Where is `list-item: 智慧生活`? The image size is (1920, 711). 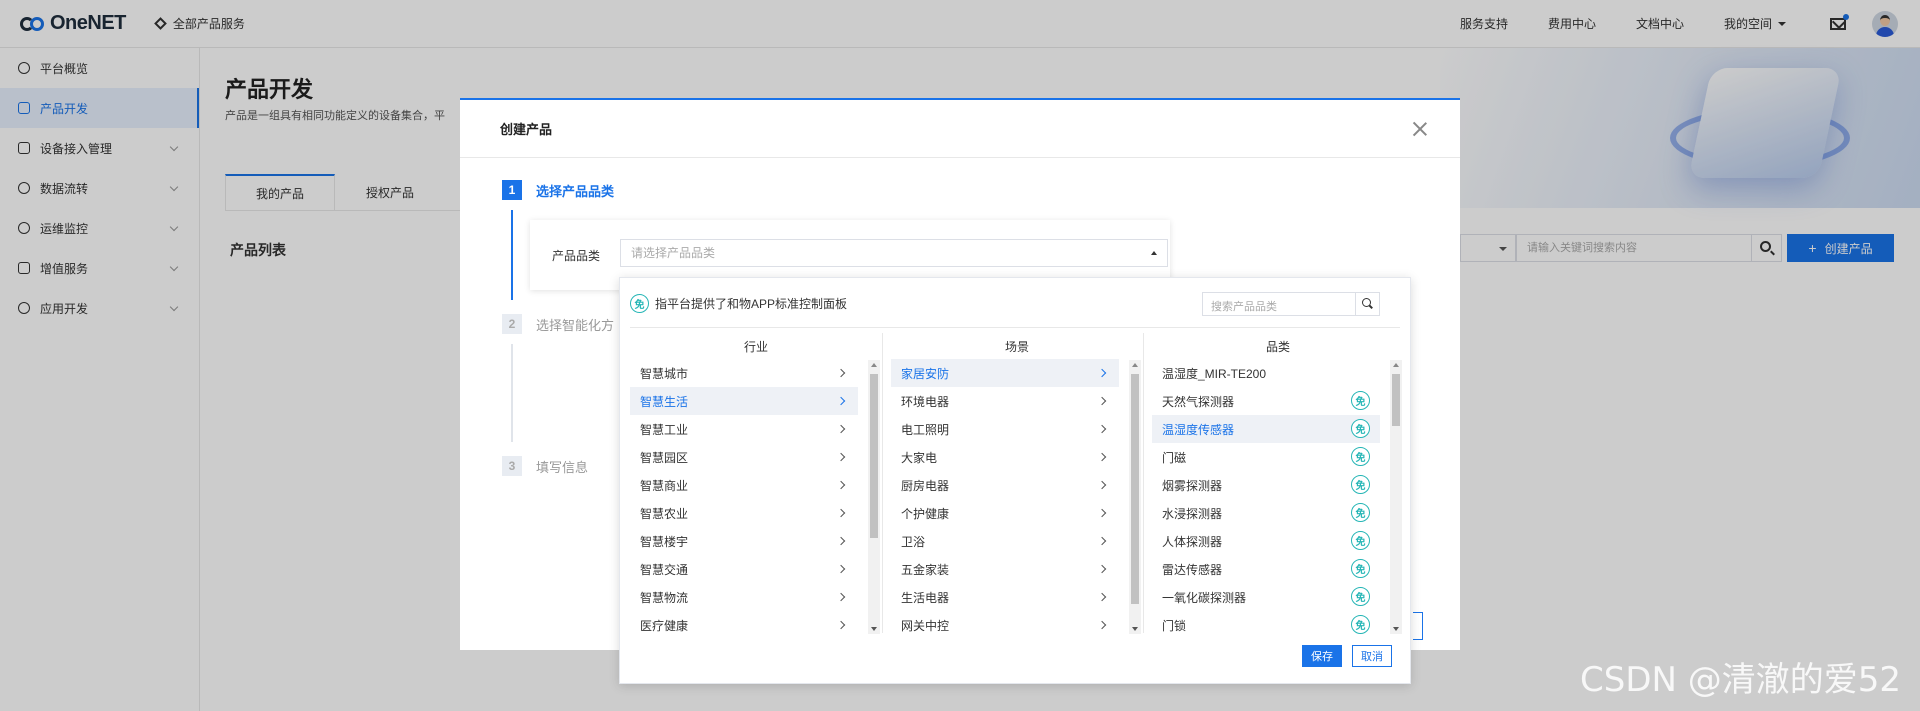
list-item: 智慧生活 is located at coordinates (744, 401).